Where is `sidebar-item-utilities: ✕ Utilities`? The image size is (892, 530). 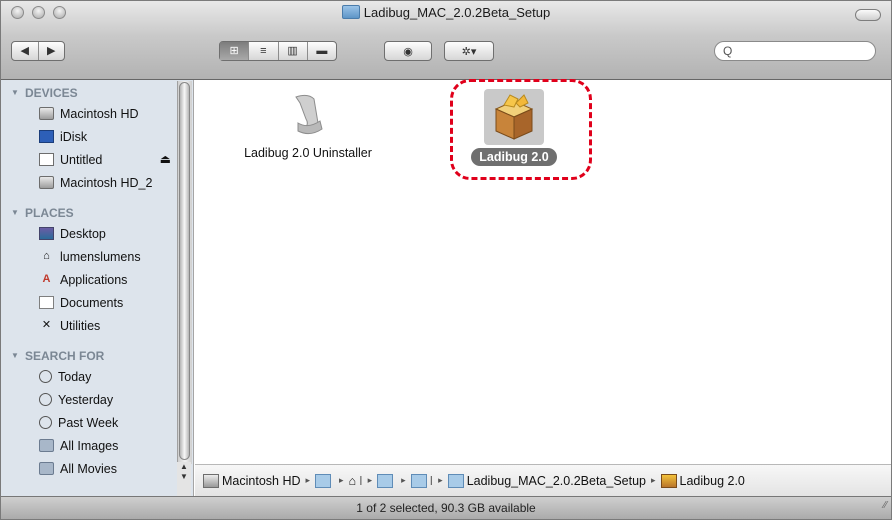 sidebar-item-utilities: ✕ Utilities is located at coordinates (97, 325).